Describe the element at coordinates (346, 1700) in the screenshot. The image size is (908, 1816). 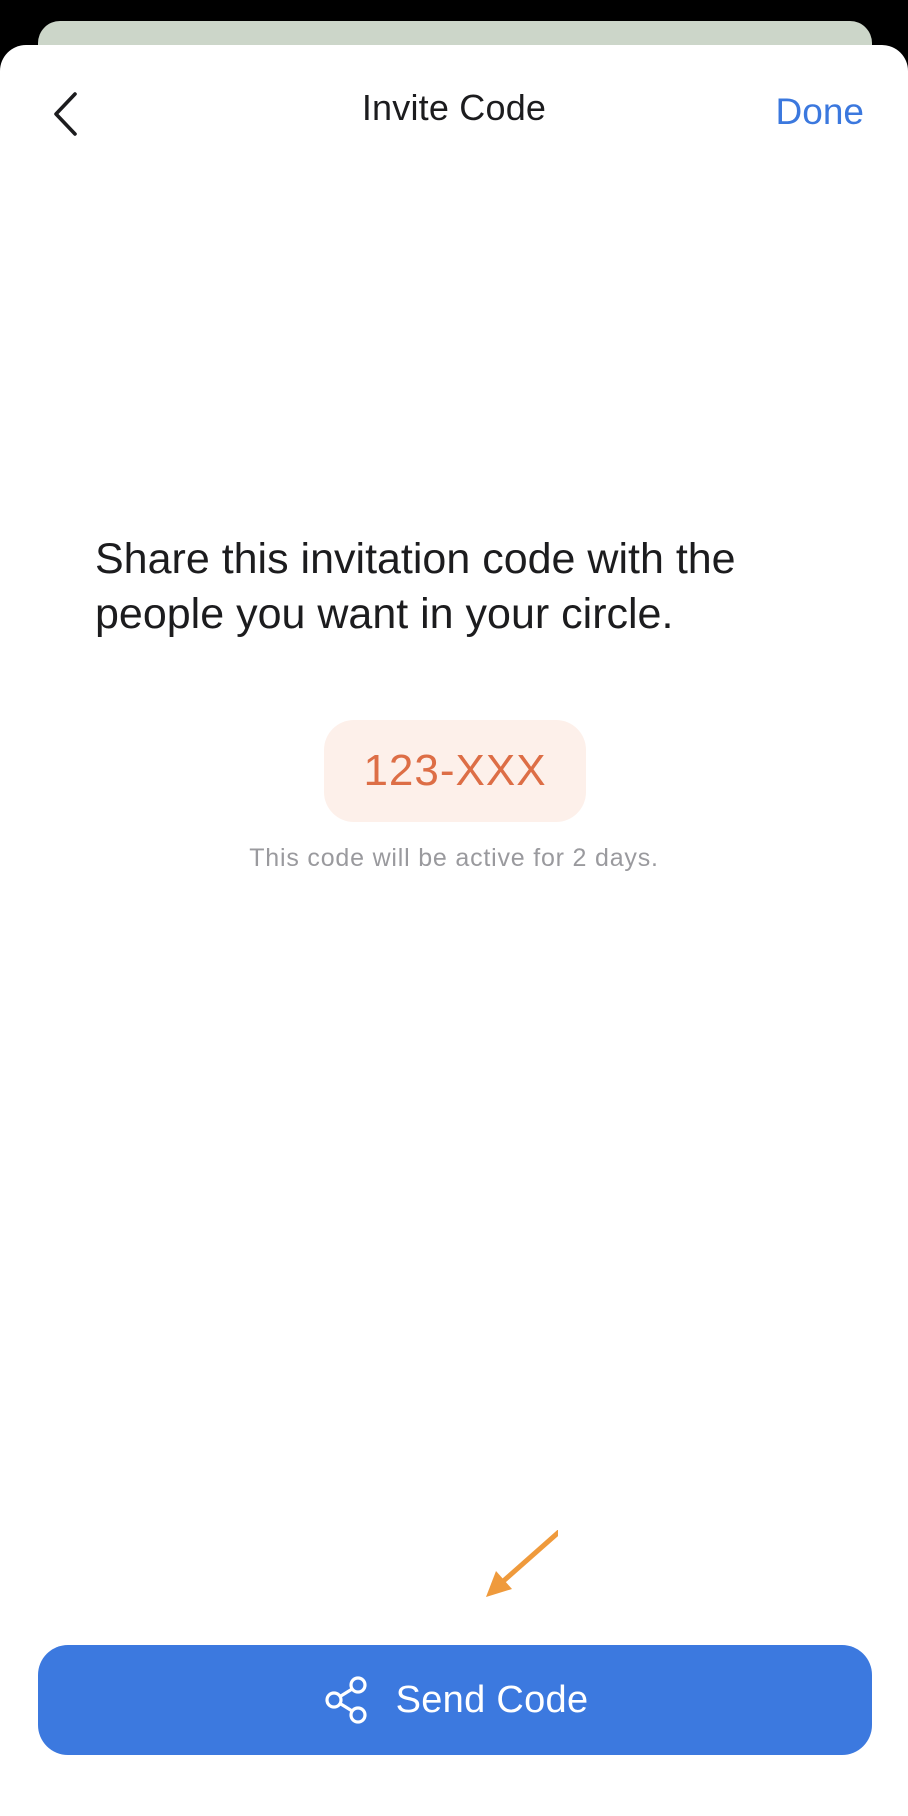
I see `share-icon` at that location.